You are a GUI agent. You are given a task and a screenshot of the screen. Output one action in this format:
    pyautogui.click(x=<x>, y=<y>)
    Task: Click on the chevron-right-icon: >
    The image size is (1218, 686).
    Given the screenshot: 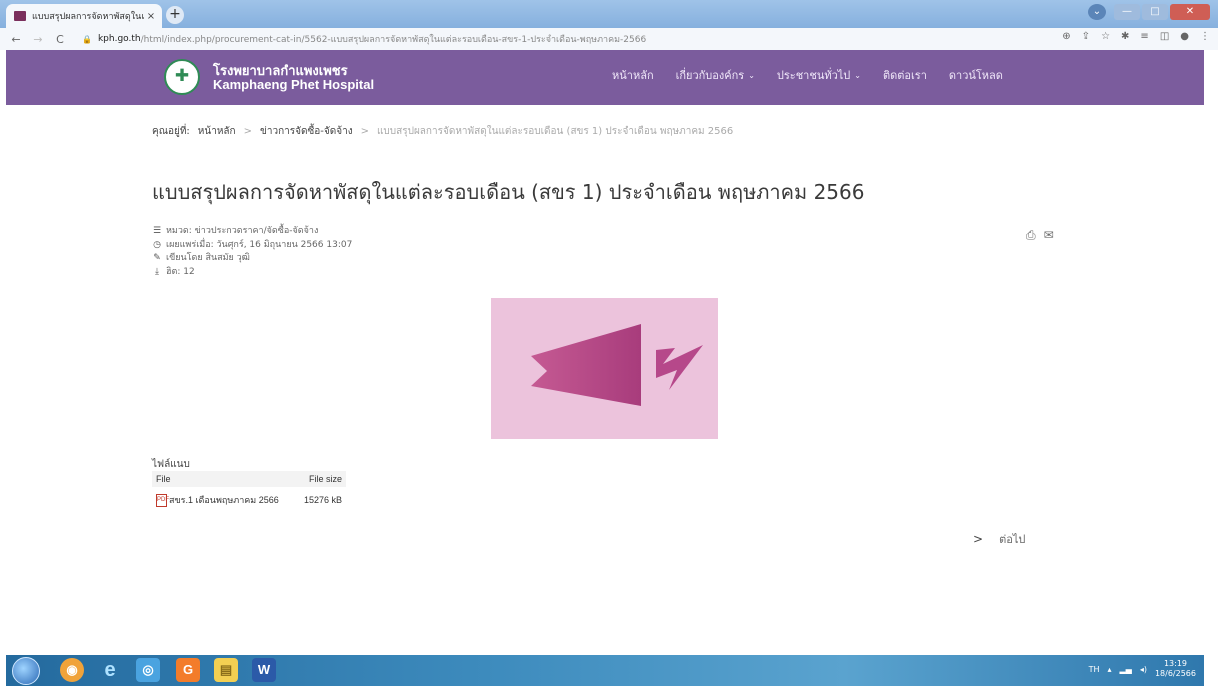 What is the action you would take?
    pyautogui.click(x=978, y=539)
    